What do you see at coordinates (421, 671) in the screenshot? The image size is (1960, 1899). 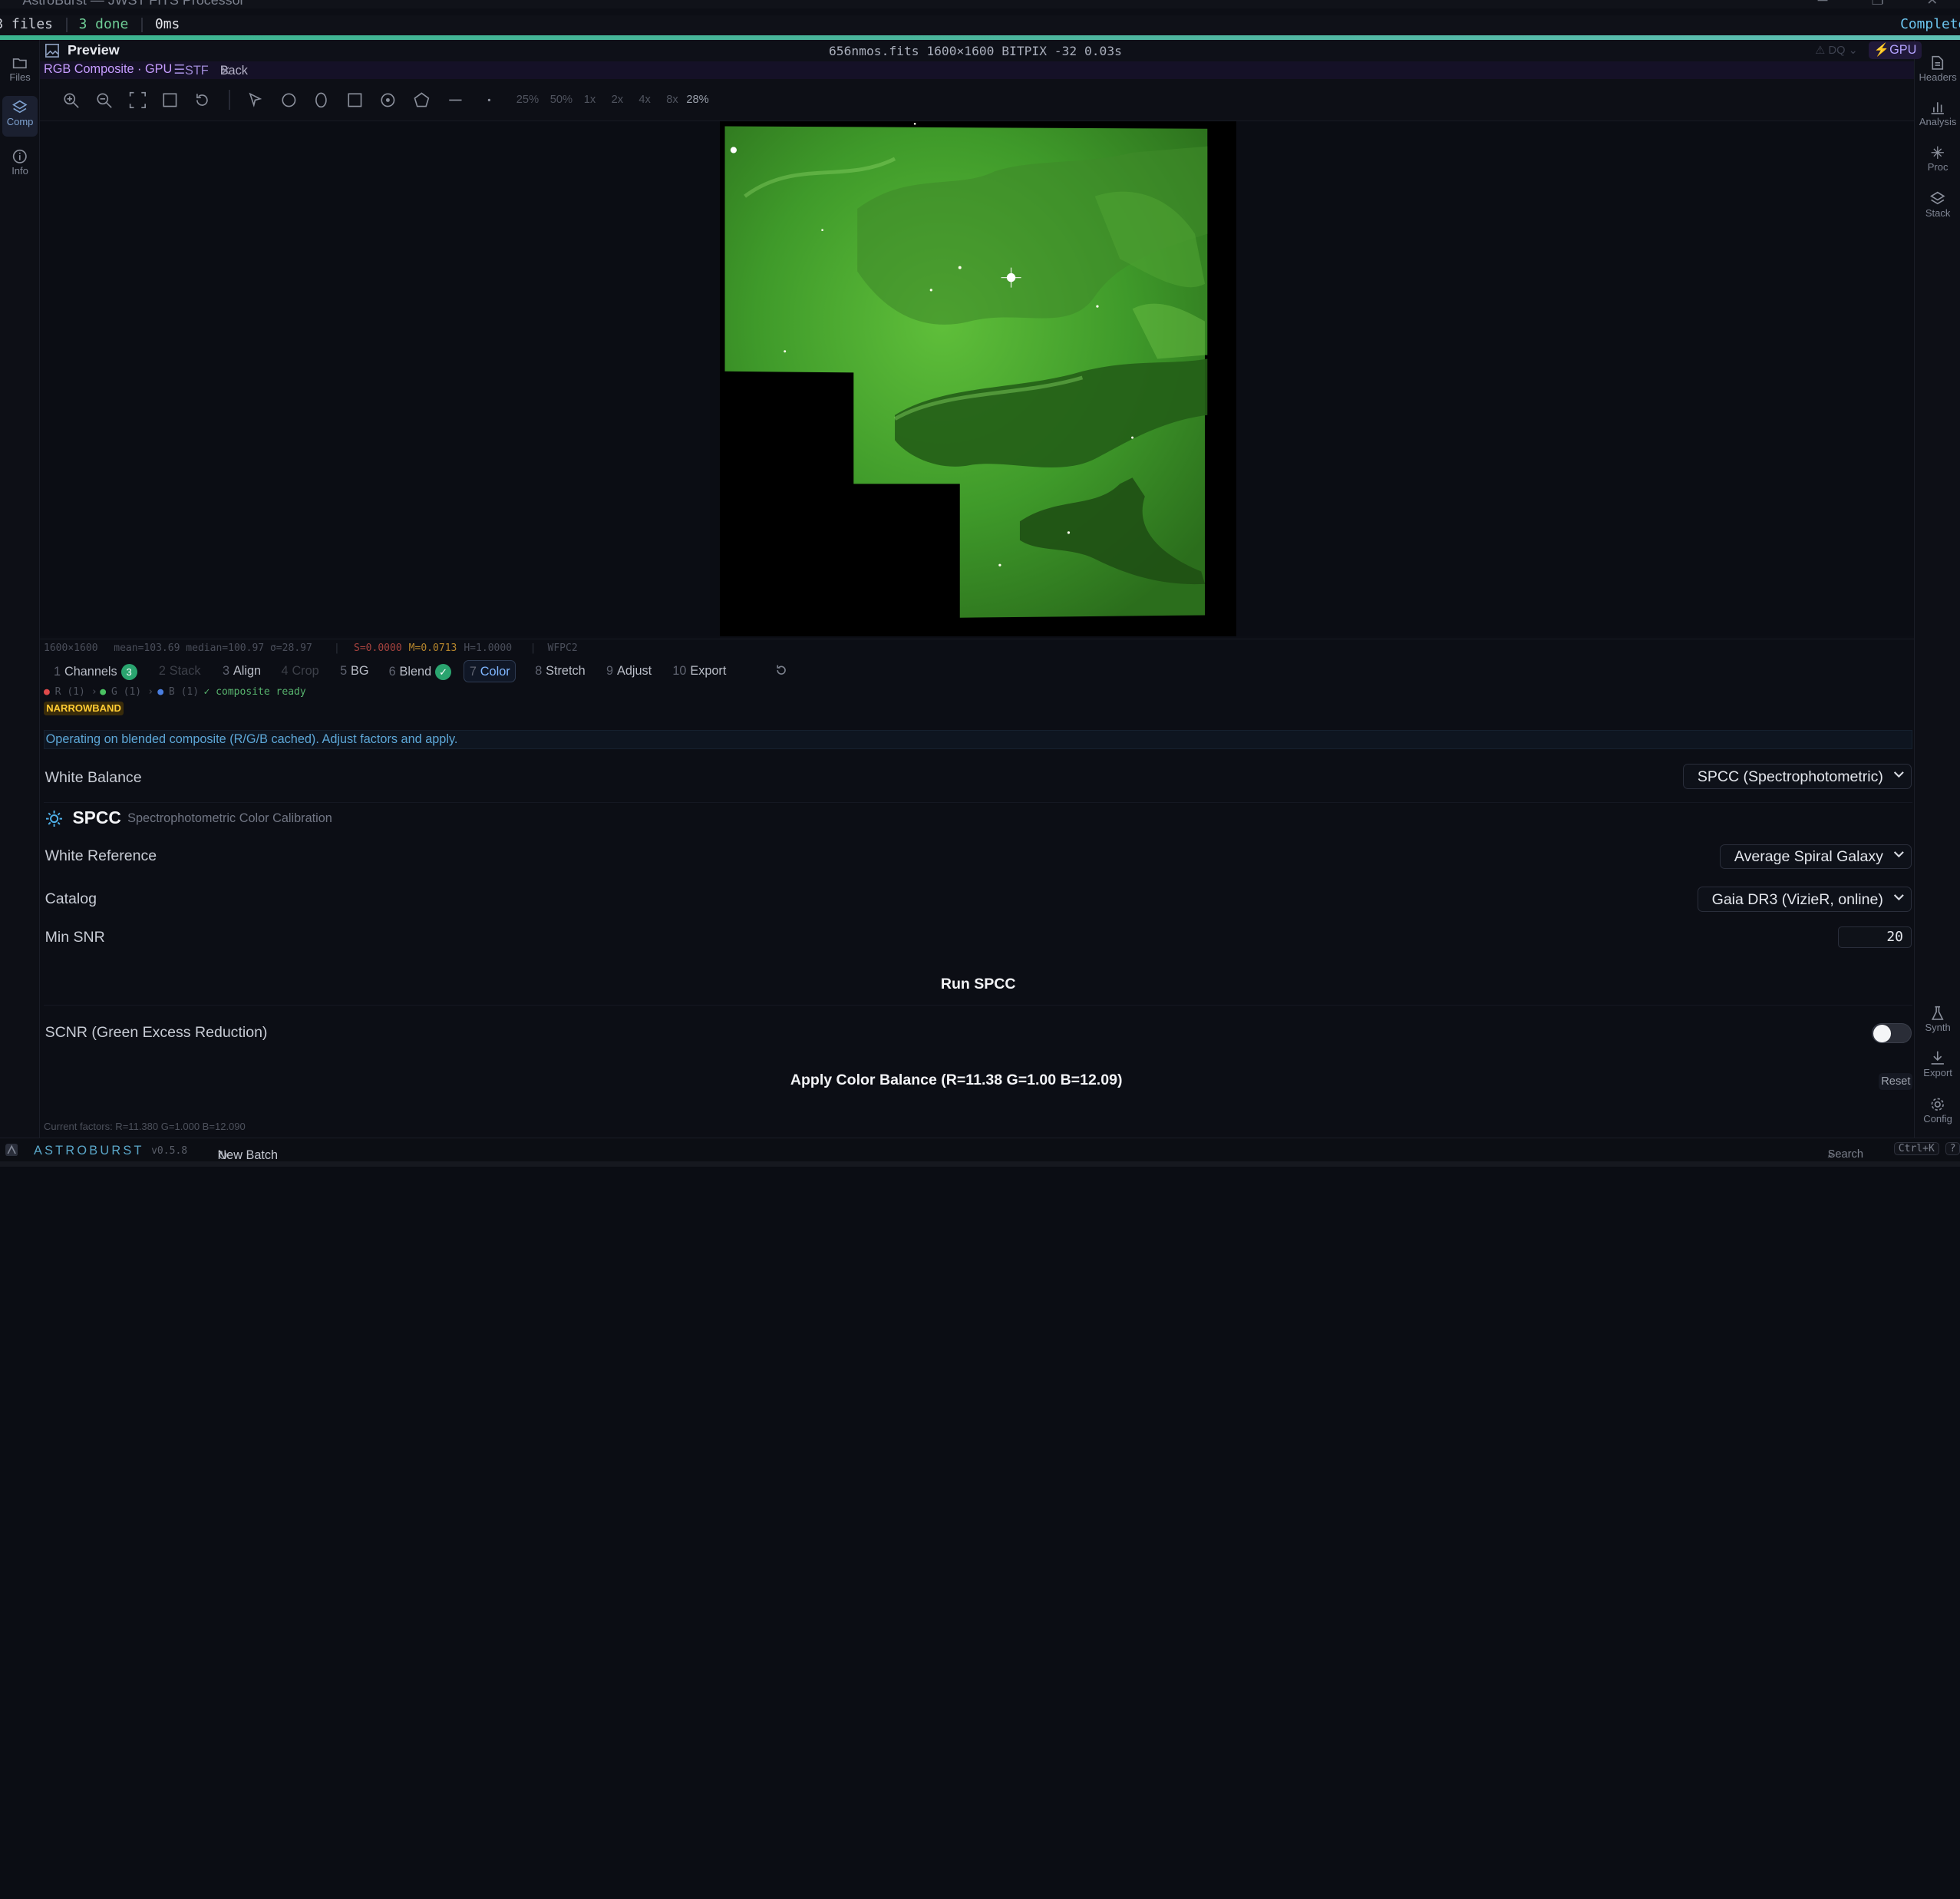 I see `tab-blend: 6 Blend ✓` at bounding box center [421, 671].